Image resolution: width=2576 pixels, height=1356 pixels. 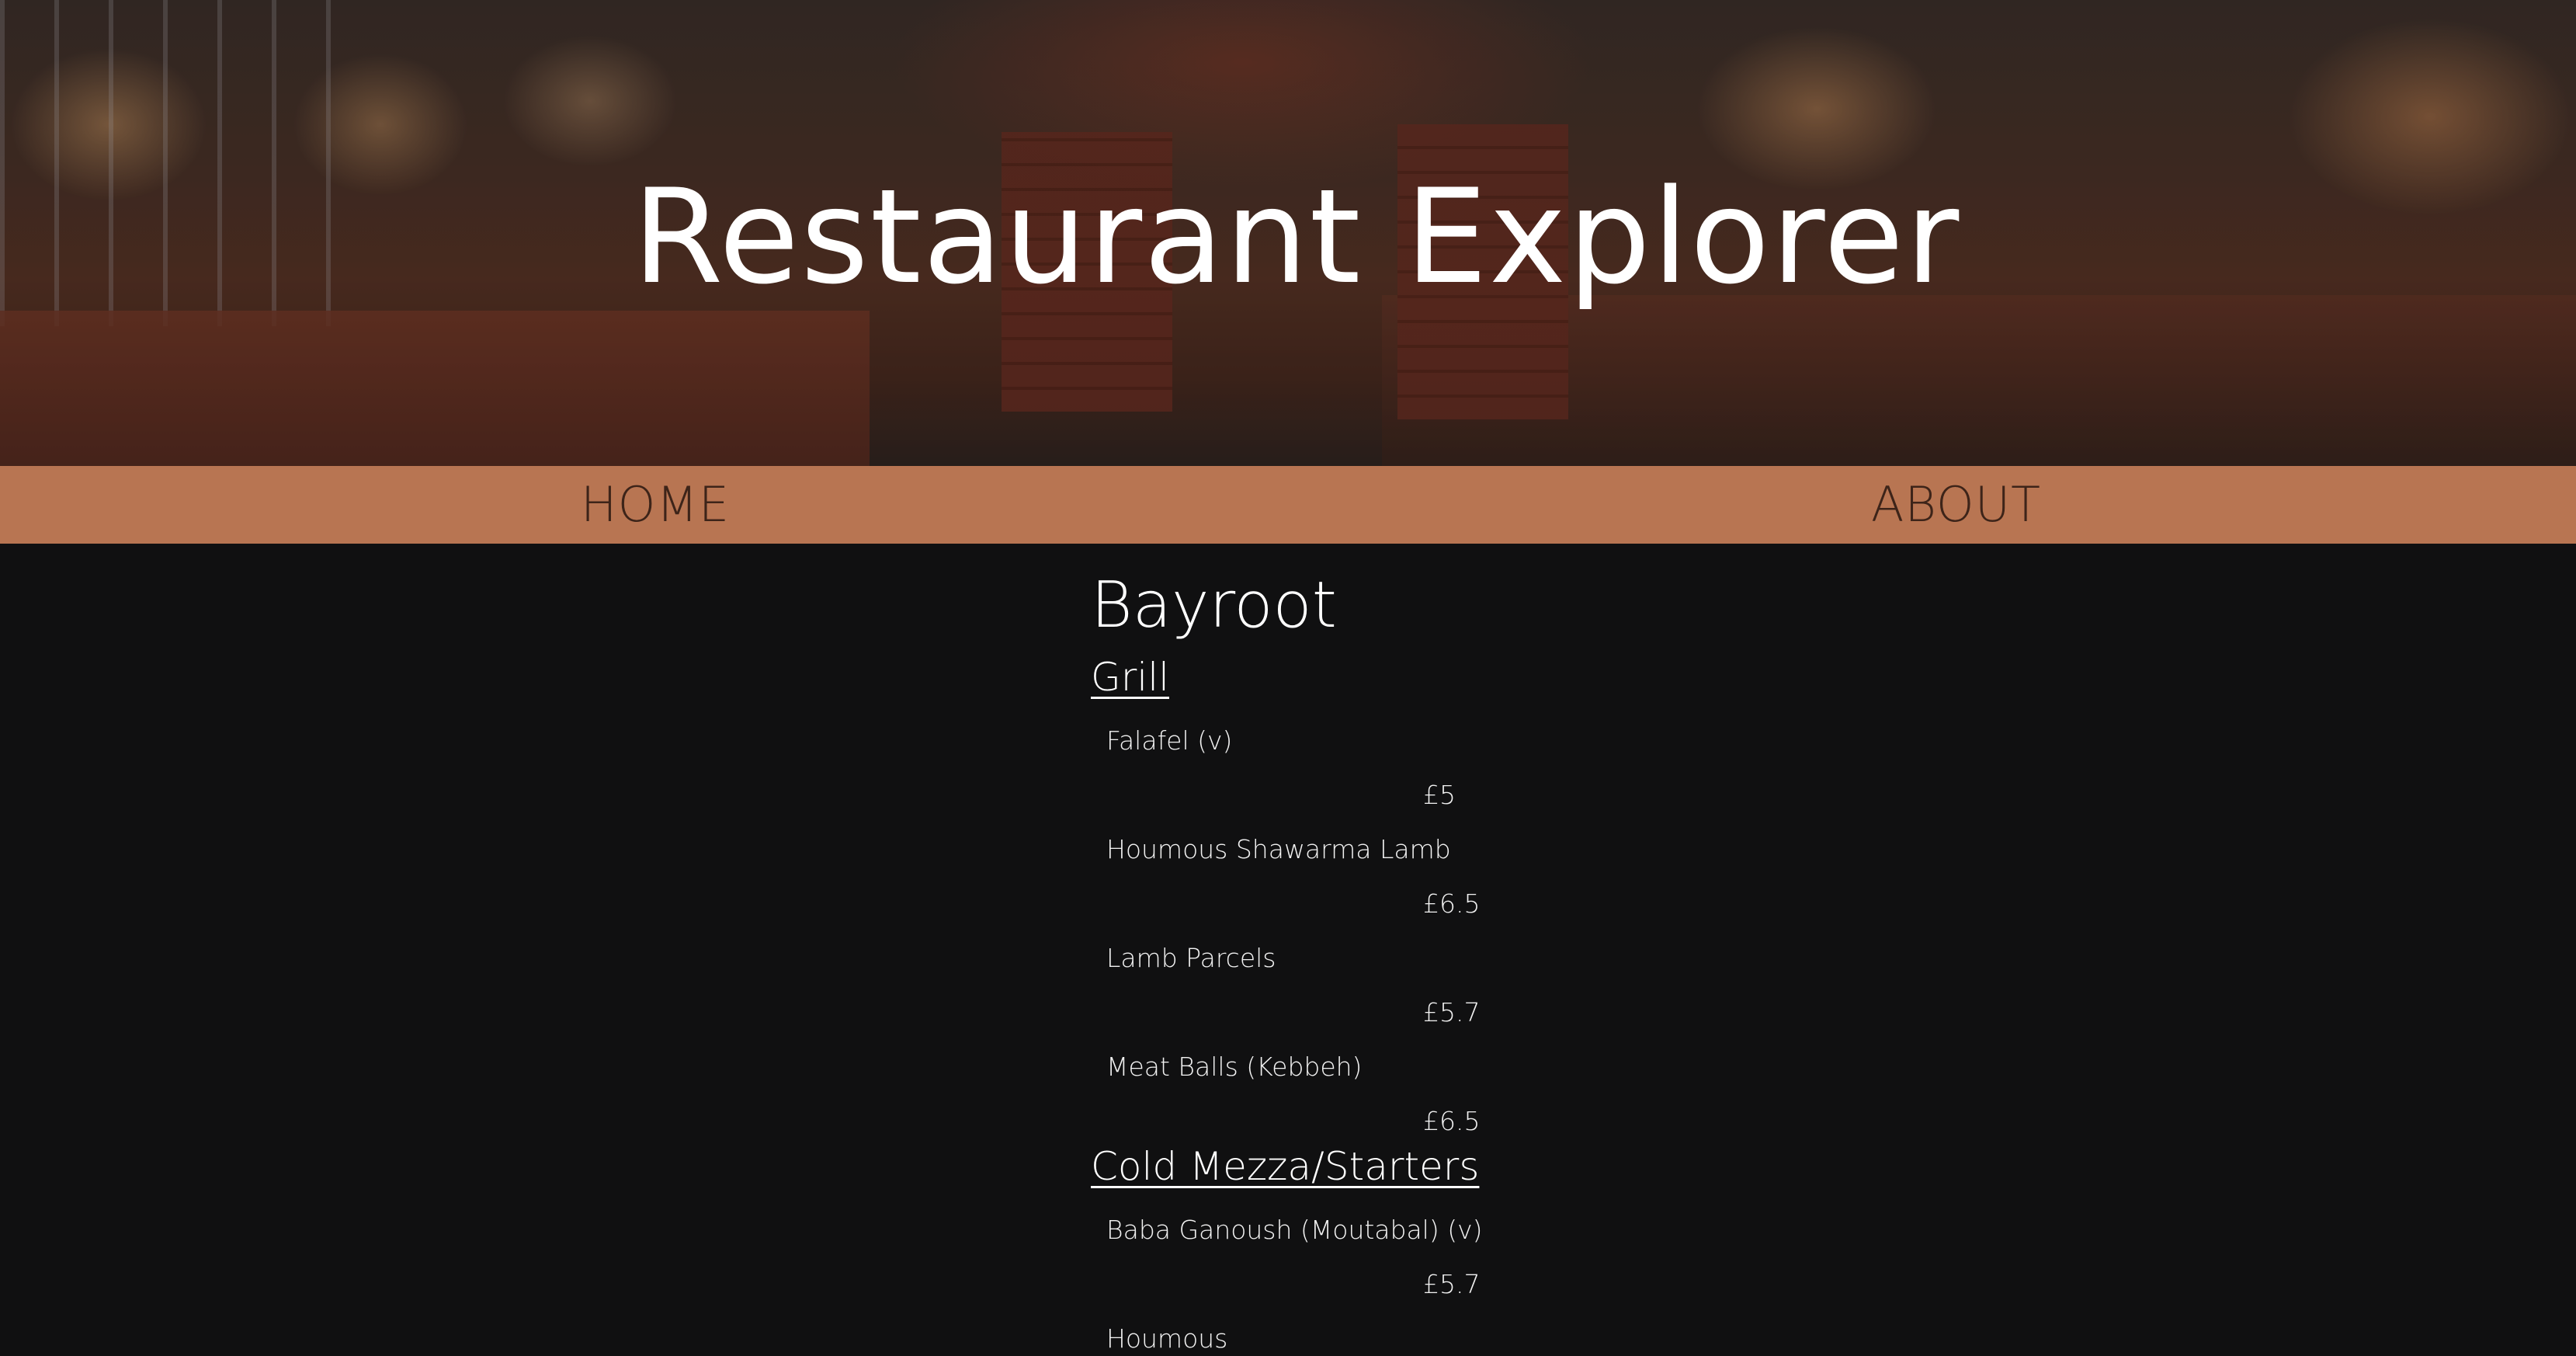 I want to click on menu-item-name: Lamb Parcels, so click(x=1191, y=958).